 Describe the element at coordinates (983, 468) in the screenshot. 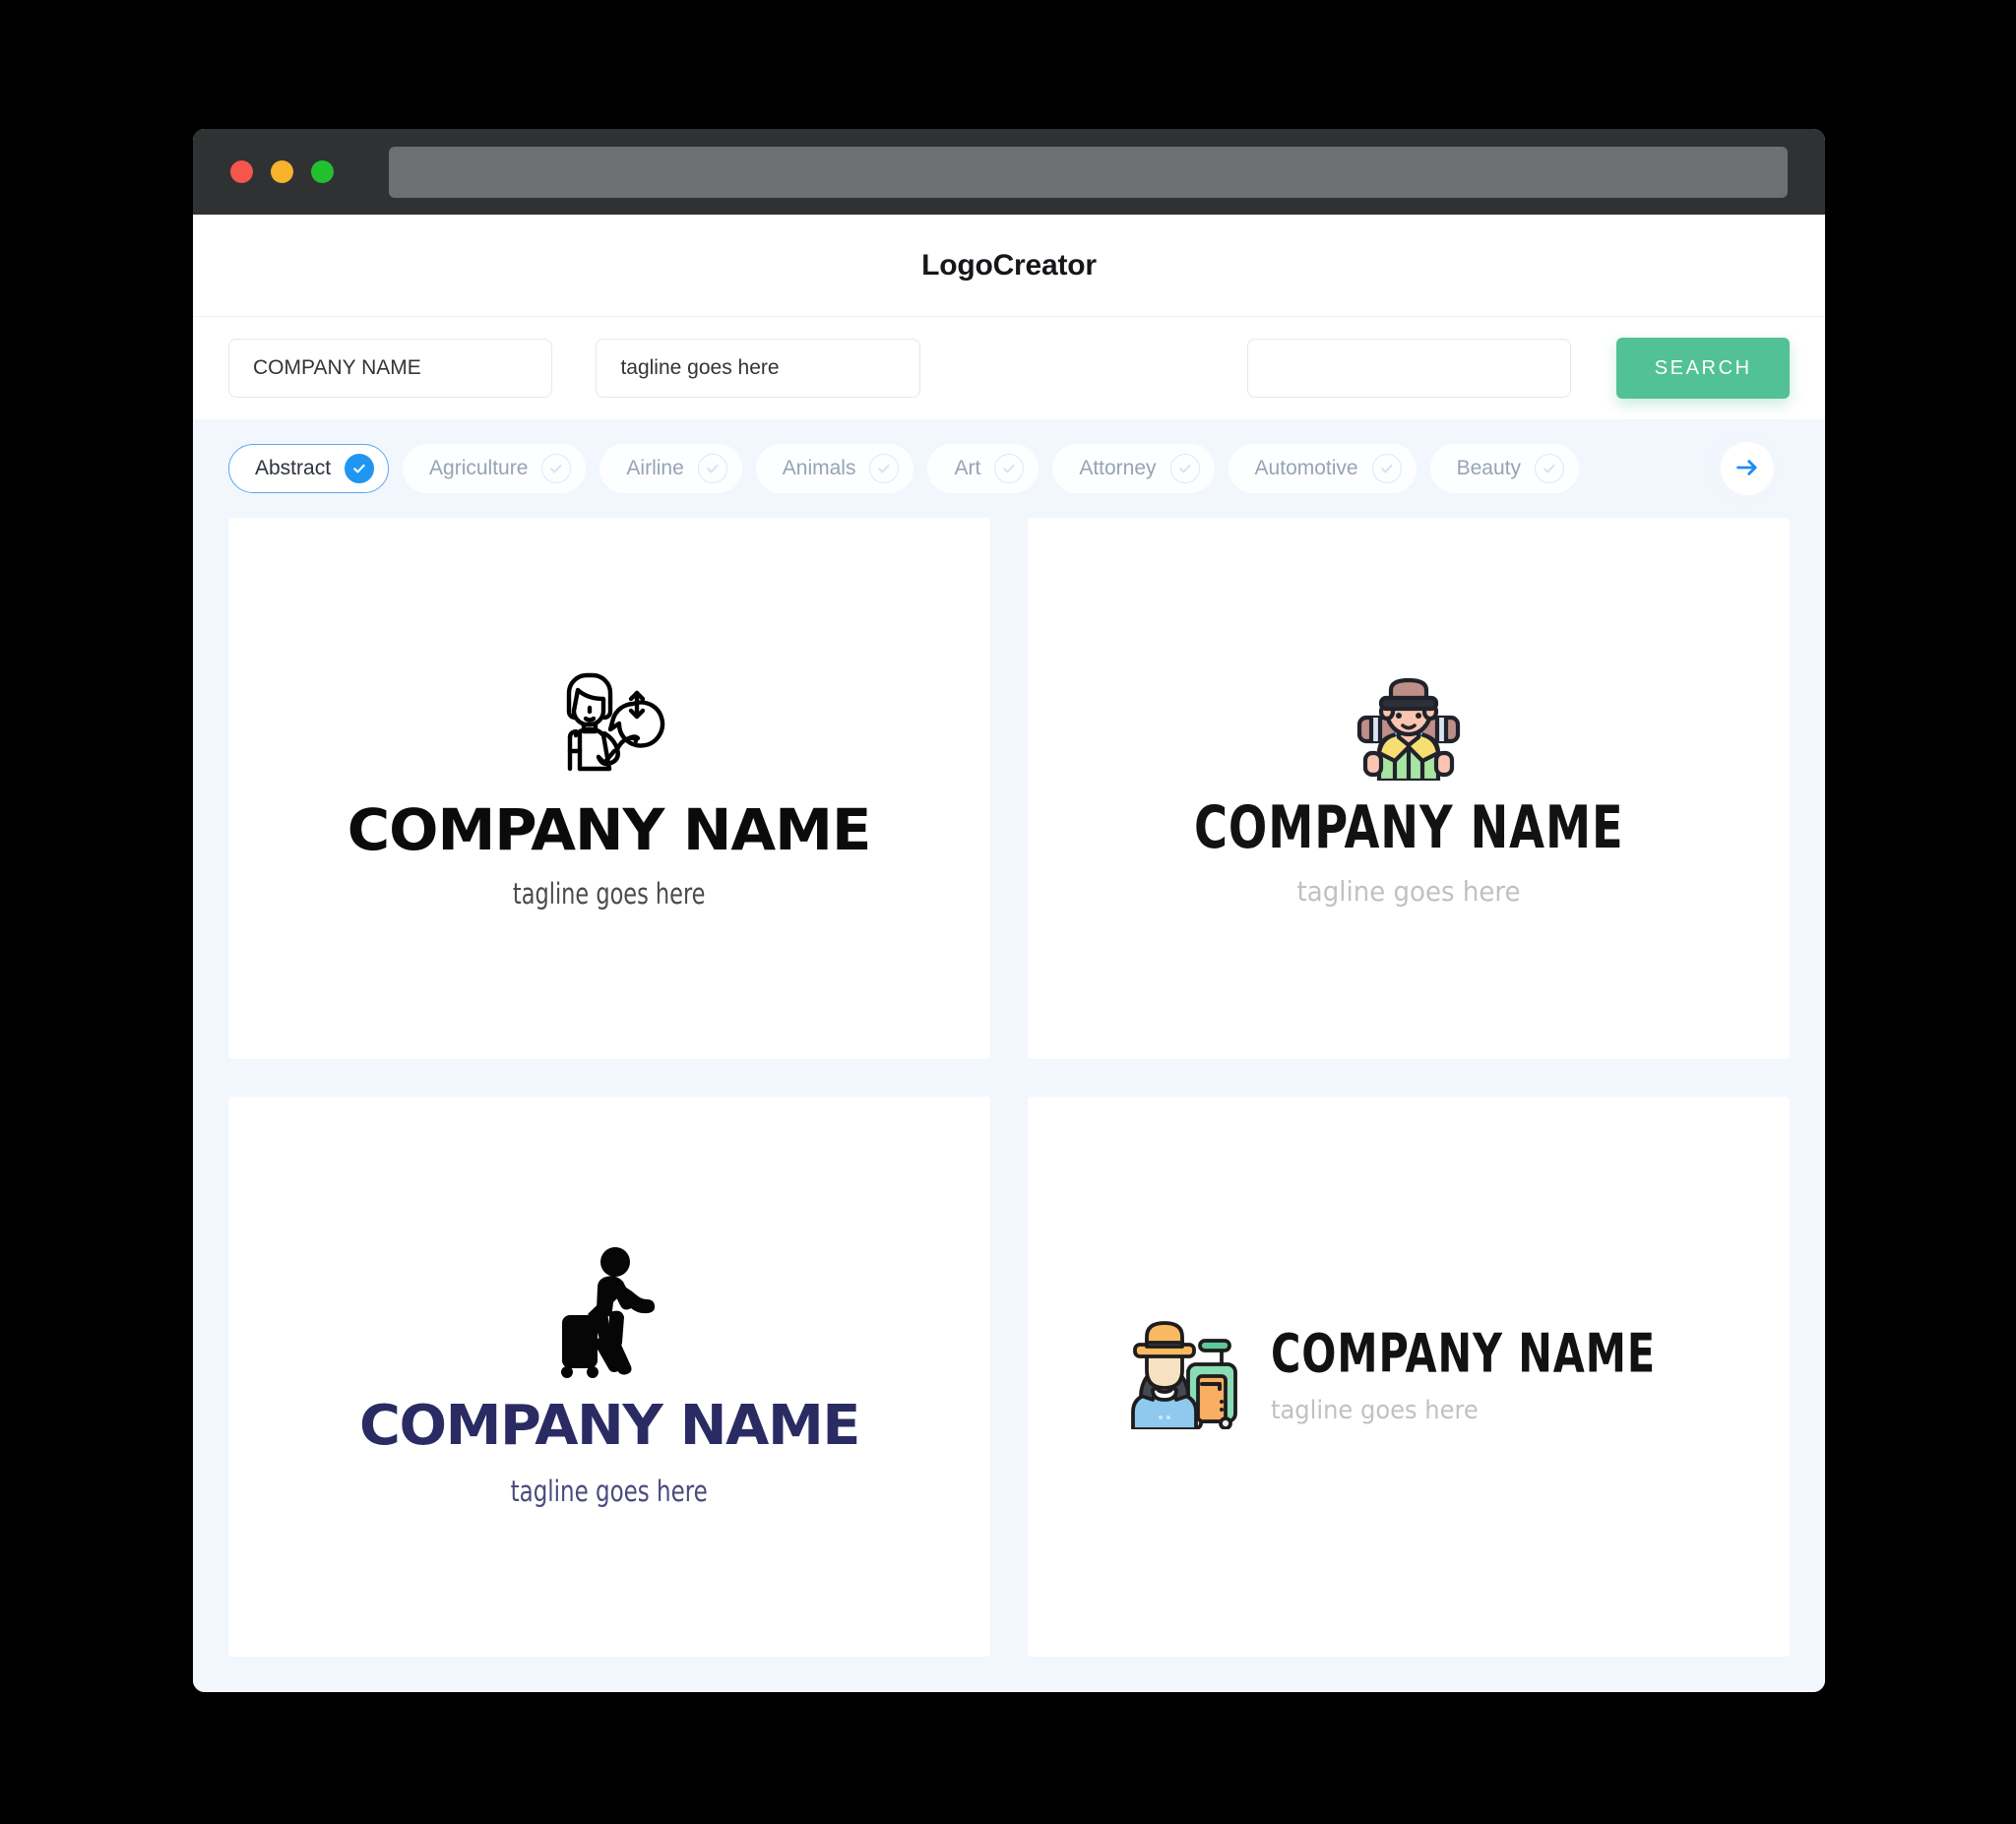

I see `category-chip-art: Art` at that location.